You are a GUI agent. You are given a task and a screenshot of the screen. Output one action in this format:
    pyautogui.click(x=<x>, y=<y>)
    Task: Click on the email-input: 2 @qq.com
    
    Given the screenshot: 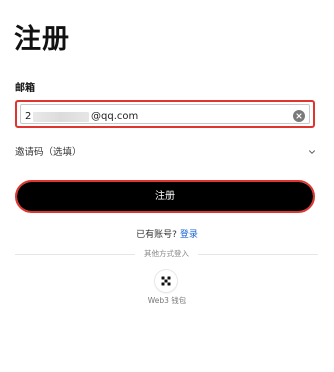 What is the action you would take?
    pyautogui.click(x=165, y=114)
    